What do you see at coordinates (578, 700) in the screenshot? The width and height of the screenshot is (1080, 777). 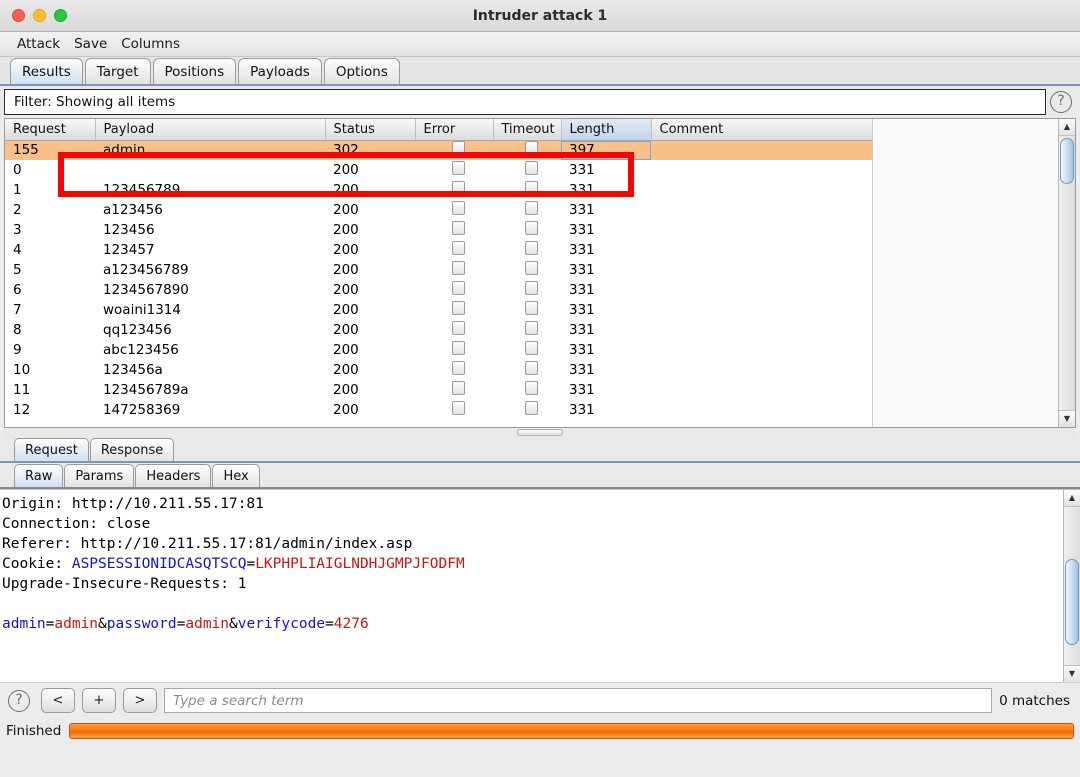 I see `search-input: Type a search term` at bounding box center [578, 700].